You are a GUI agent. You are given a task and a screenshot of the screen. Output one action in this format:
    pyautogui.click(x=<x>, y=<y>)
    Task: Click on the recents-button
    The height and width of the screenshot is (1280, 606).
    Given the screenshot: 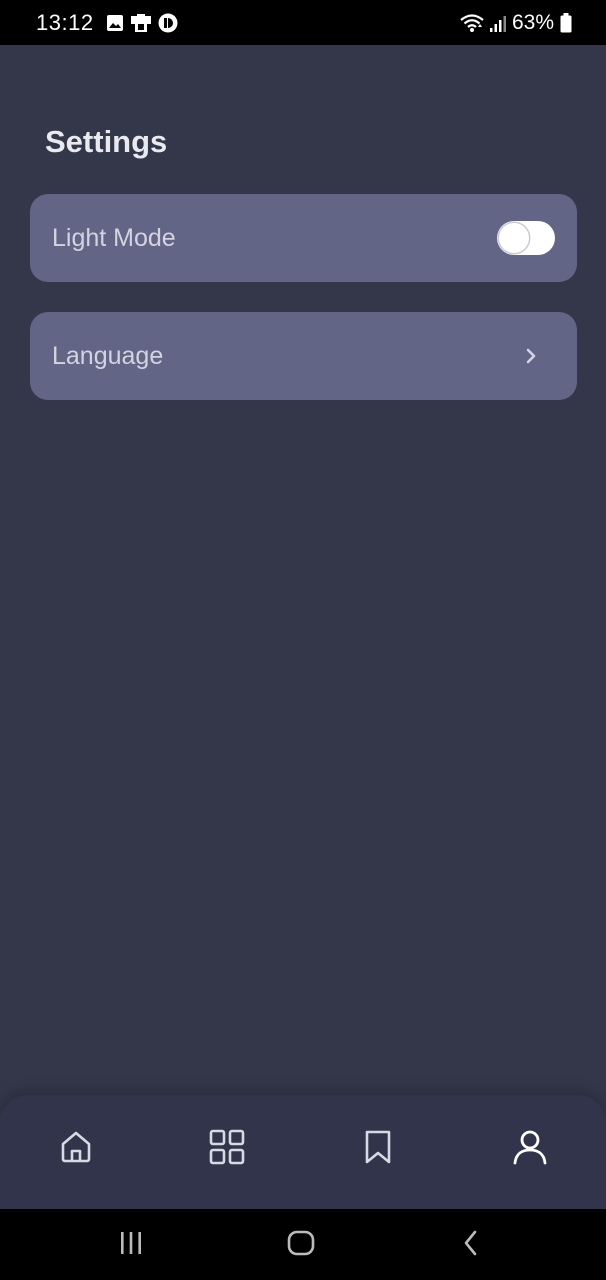 What is the action you would take?
    pyautogui.click(x=131, y=1245)
    